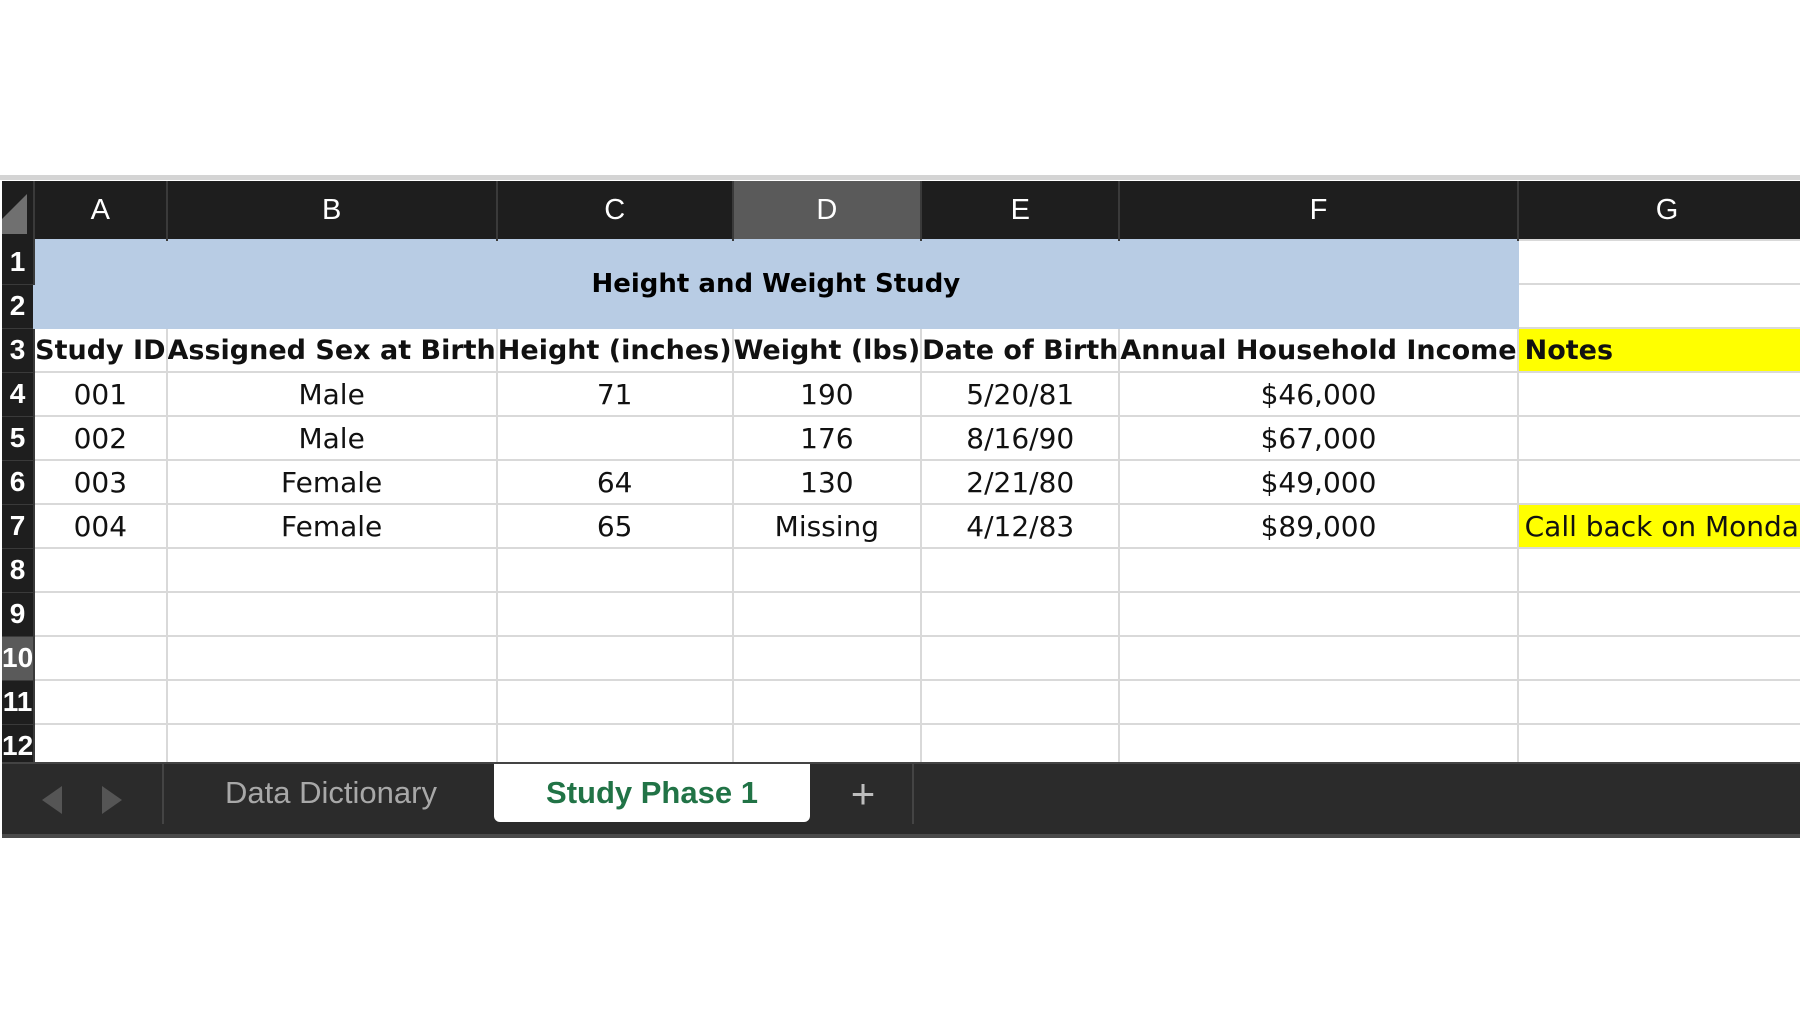 Image resolution: width=1800 pixels, height=1013 pixels. Describe the element at coordinates (615, 210) in the screenshot. I see `column-header-c: C` at that location.